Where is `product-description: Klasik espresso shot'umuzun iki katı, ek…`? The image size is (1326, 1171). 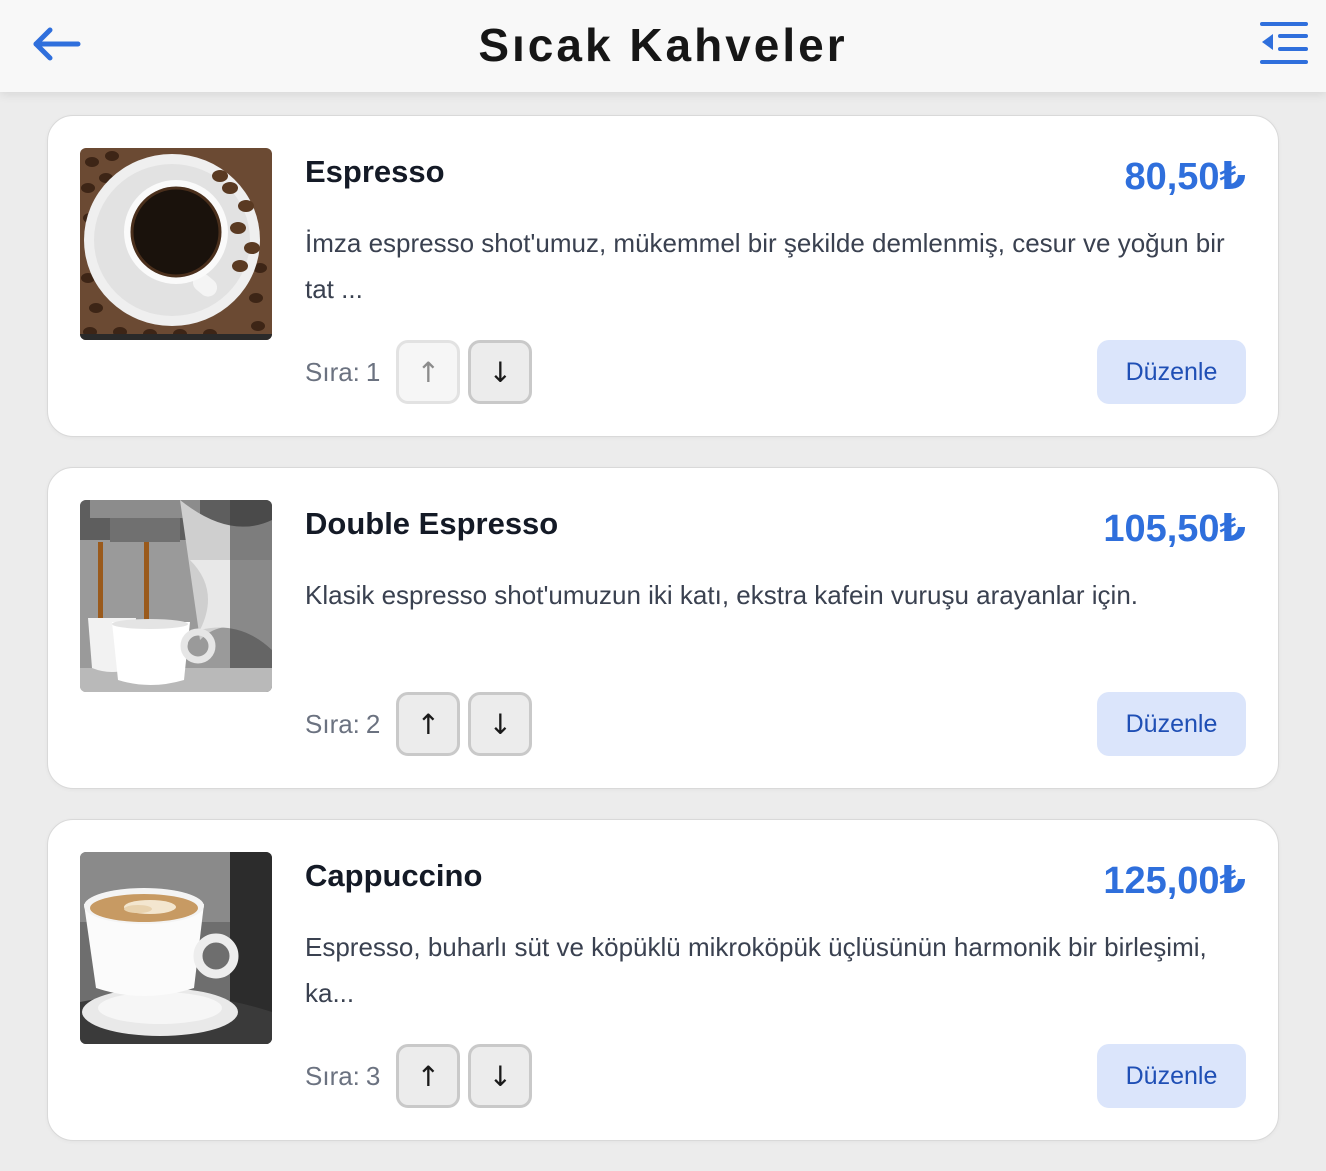 product-description: Klasik espresso shot'umuzun iki katı, ek… is located at coordinates (722, 595).